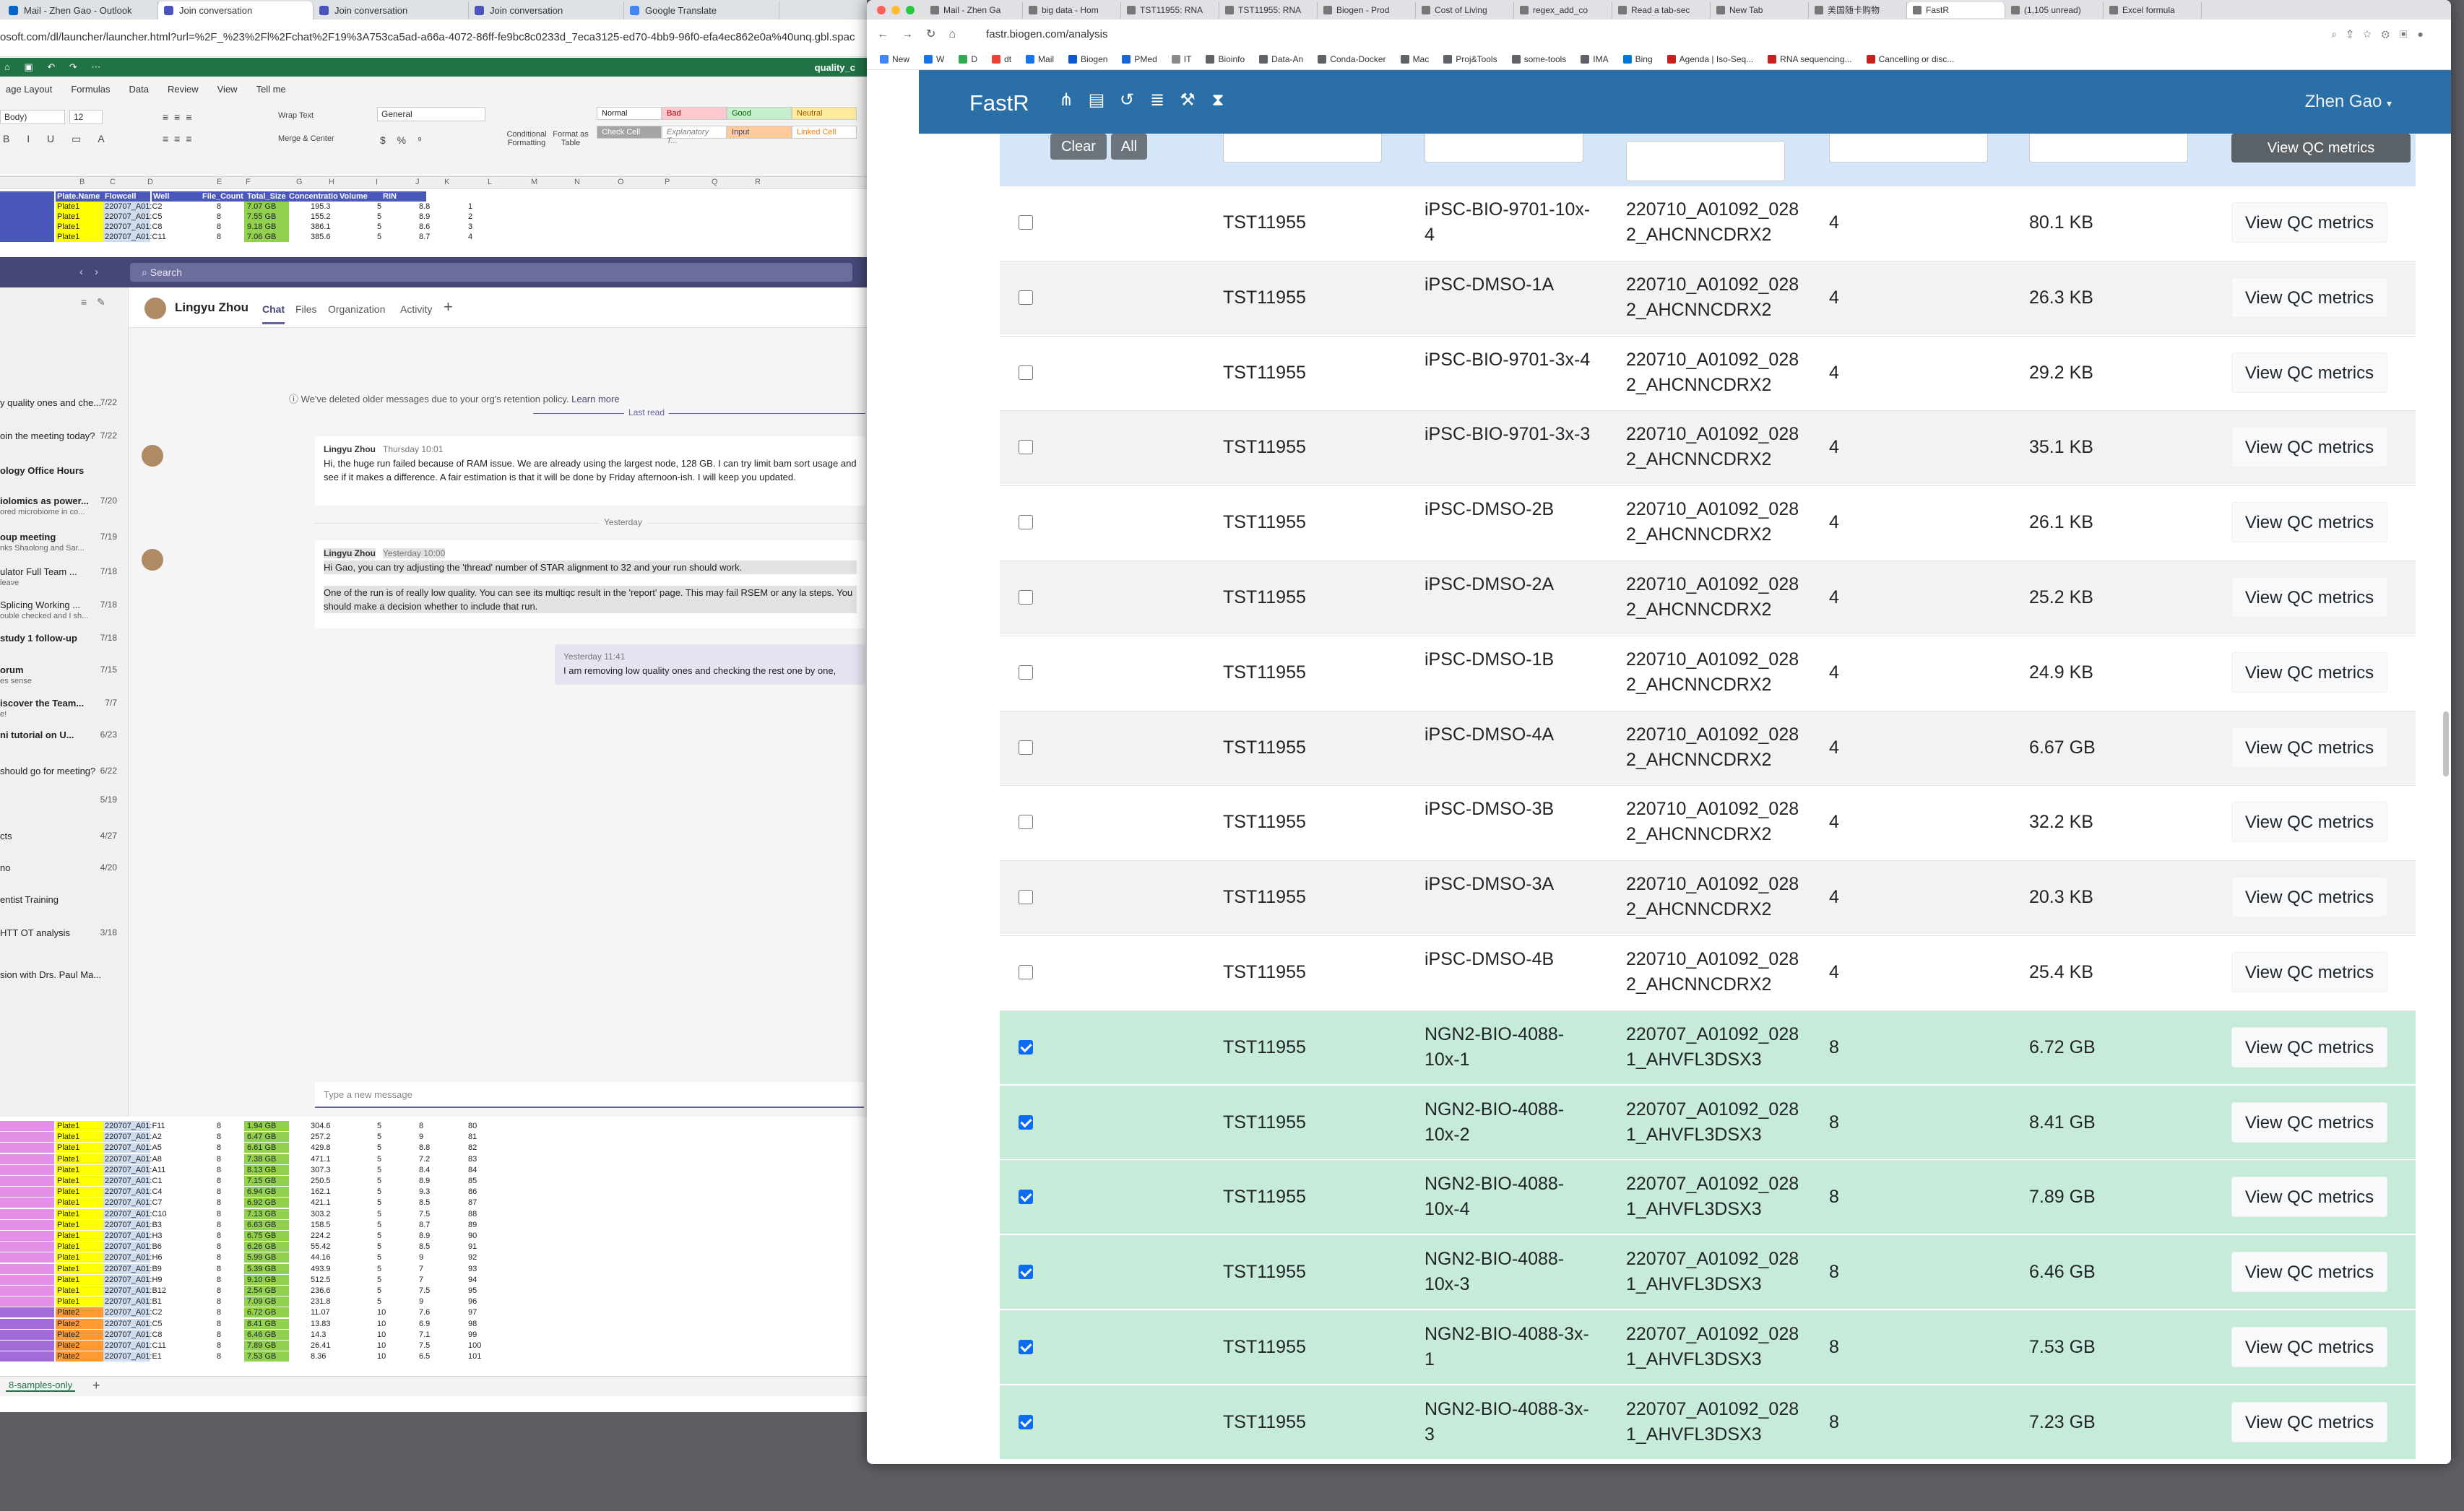  What do you see at coordinates (472, 1225) in the screenshot?
I see `cell: 89` at bounding box center [472, 1225].